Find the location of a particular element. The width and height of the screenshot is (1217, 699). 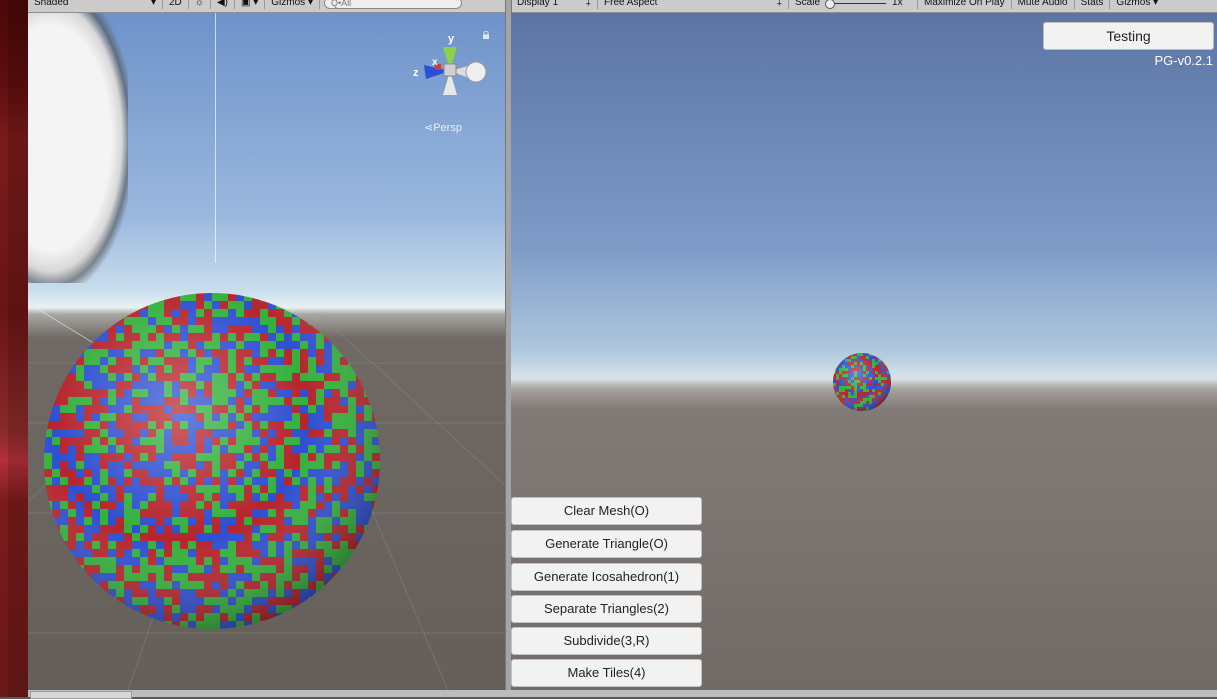

display-dropdown: Display 1 ‡ is located at coordinates (554, 4).